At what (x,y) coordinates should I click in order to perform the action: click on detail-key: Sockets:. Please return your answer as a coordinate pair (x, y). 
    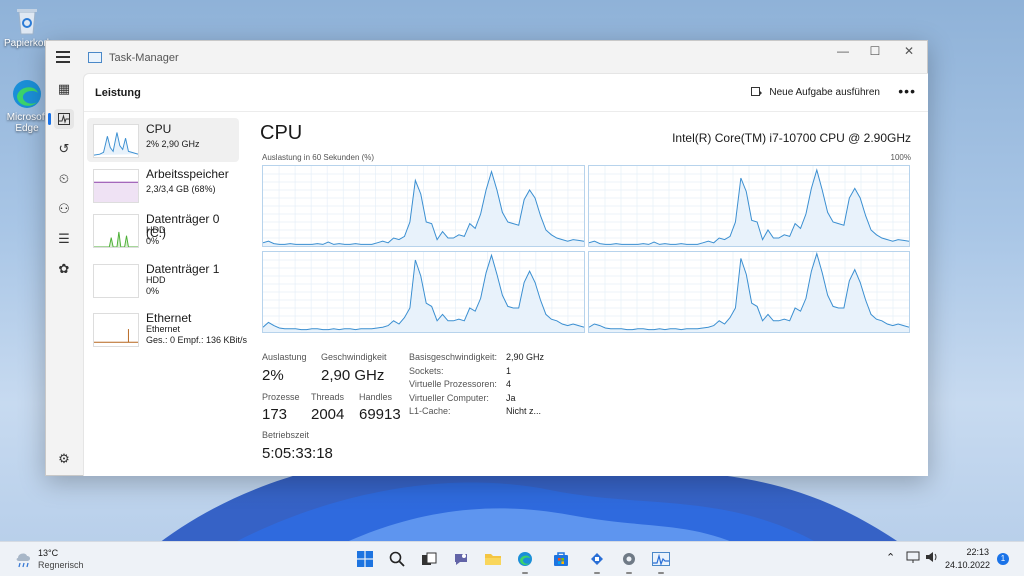
    Looking at the image, I should click on (426, 371).